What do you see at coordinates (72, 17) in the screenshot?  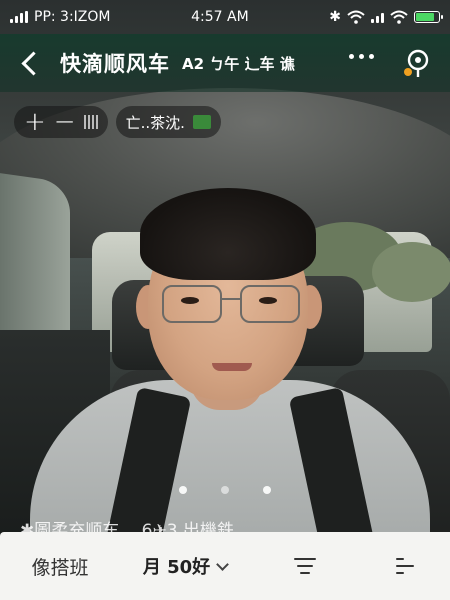 I see `carrier-label: PP: 3:IZOM` at bounding box center [72, 17].